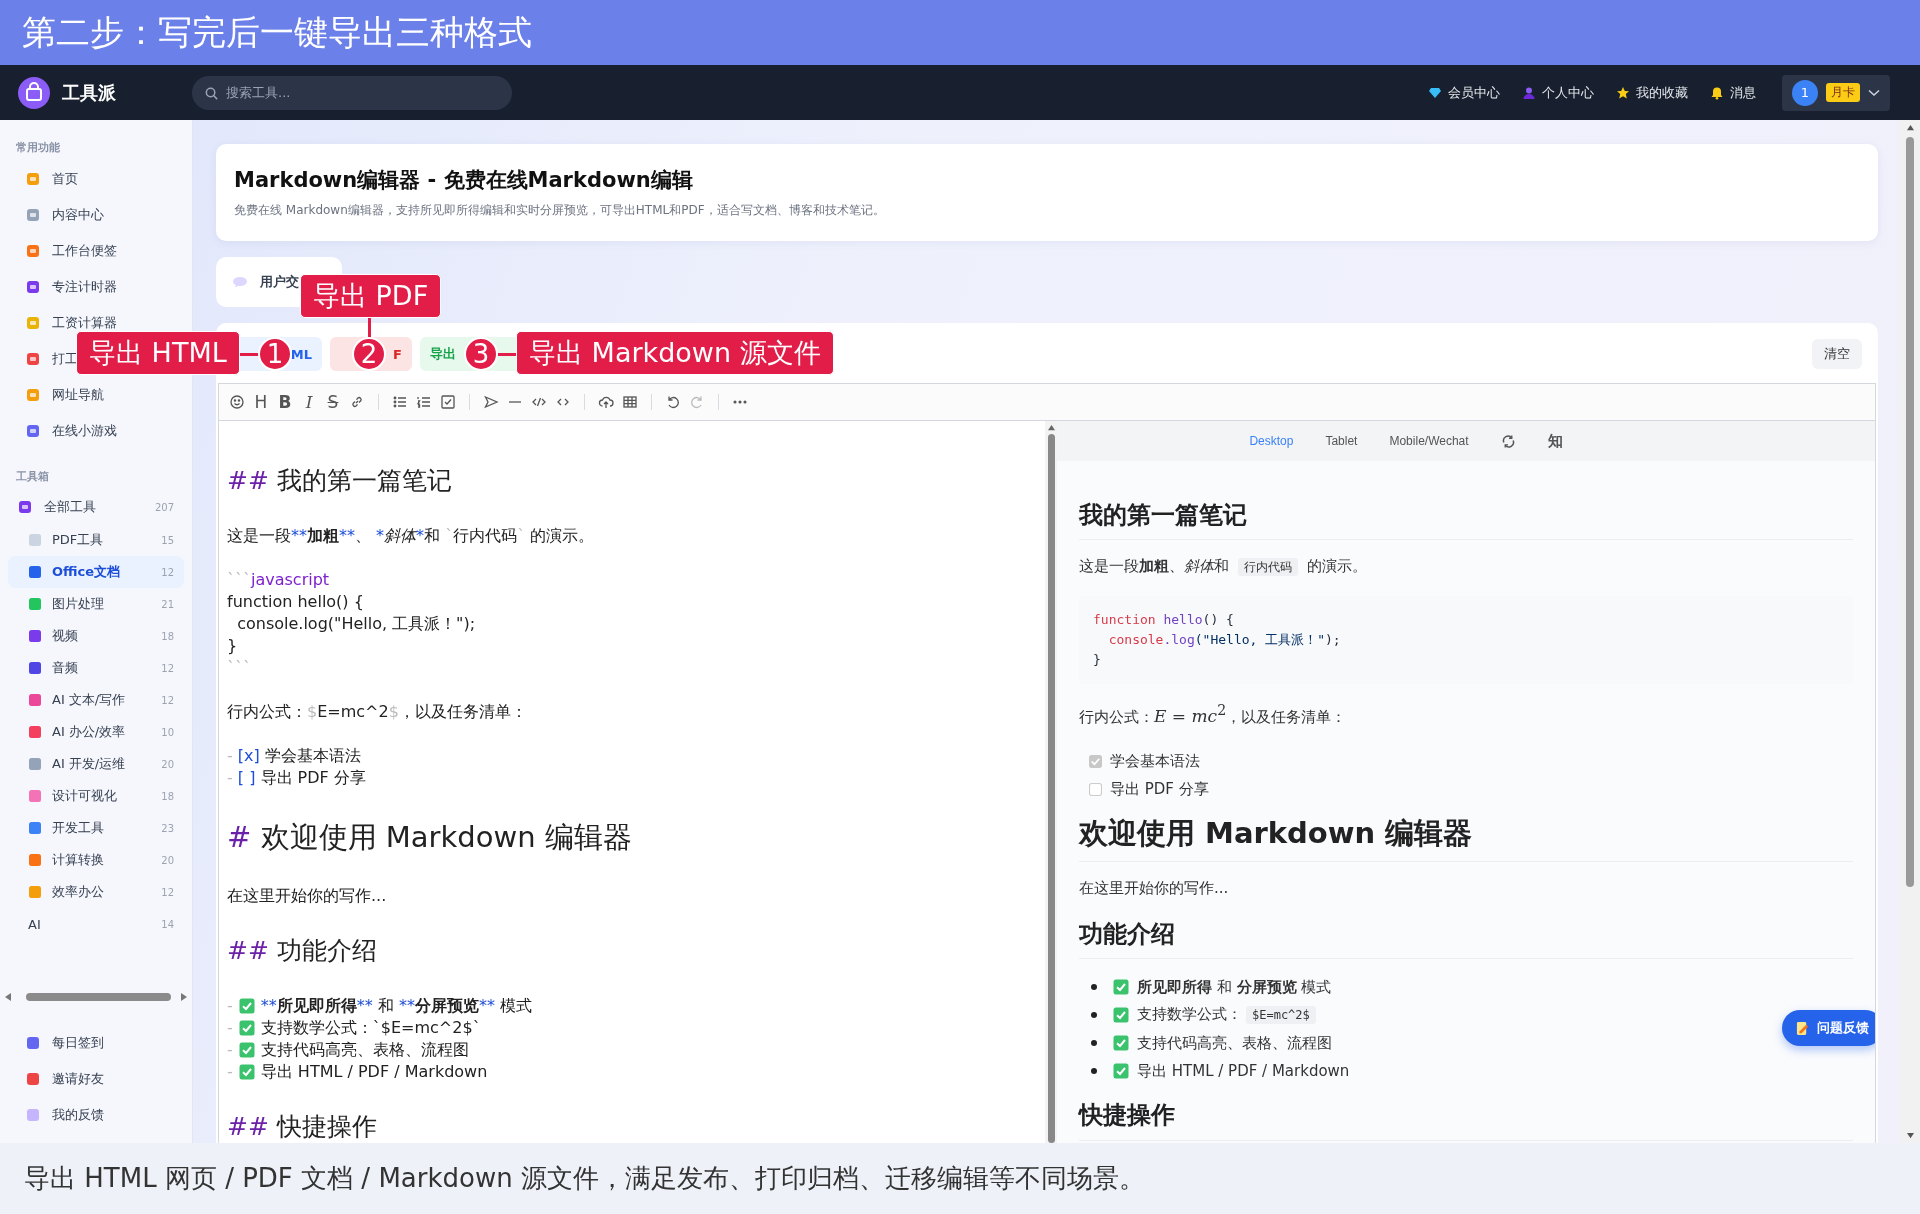  What do you see at coordinates (96, 860) in the screenshot?
I see `sidebar-item: 计算转换 20` at bounding box center [96, 860].